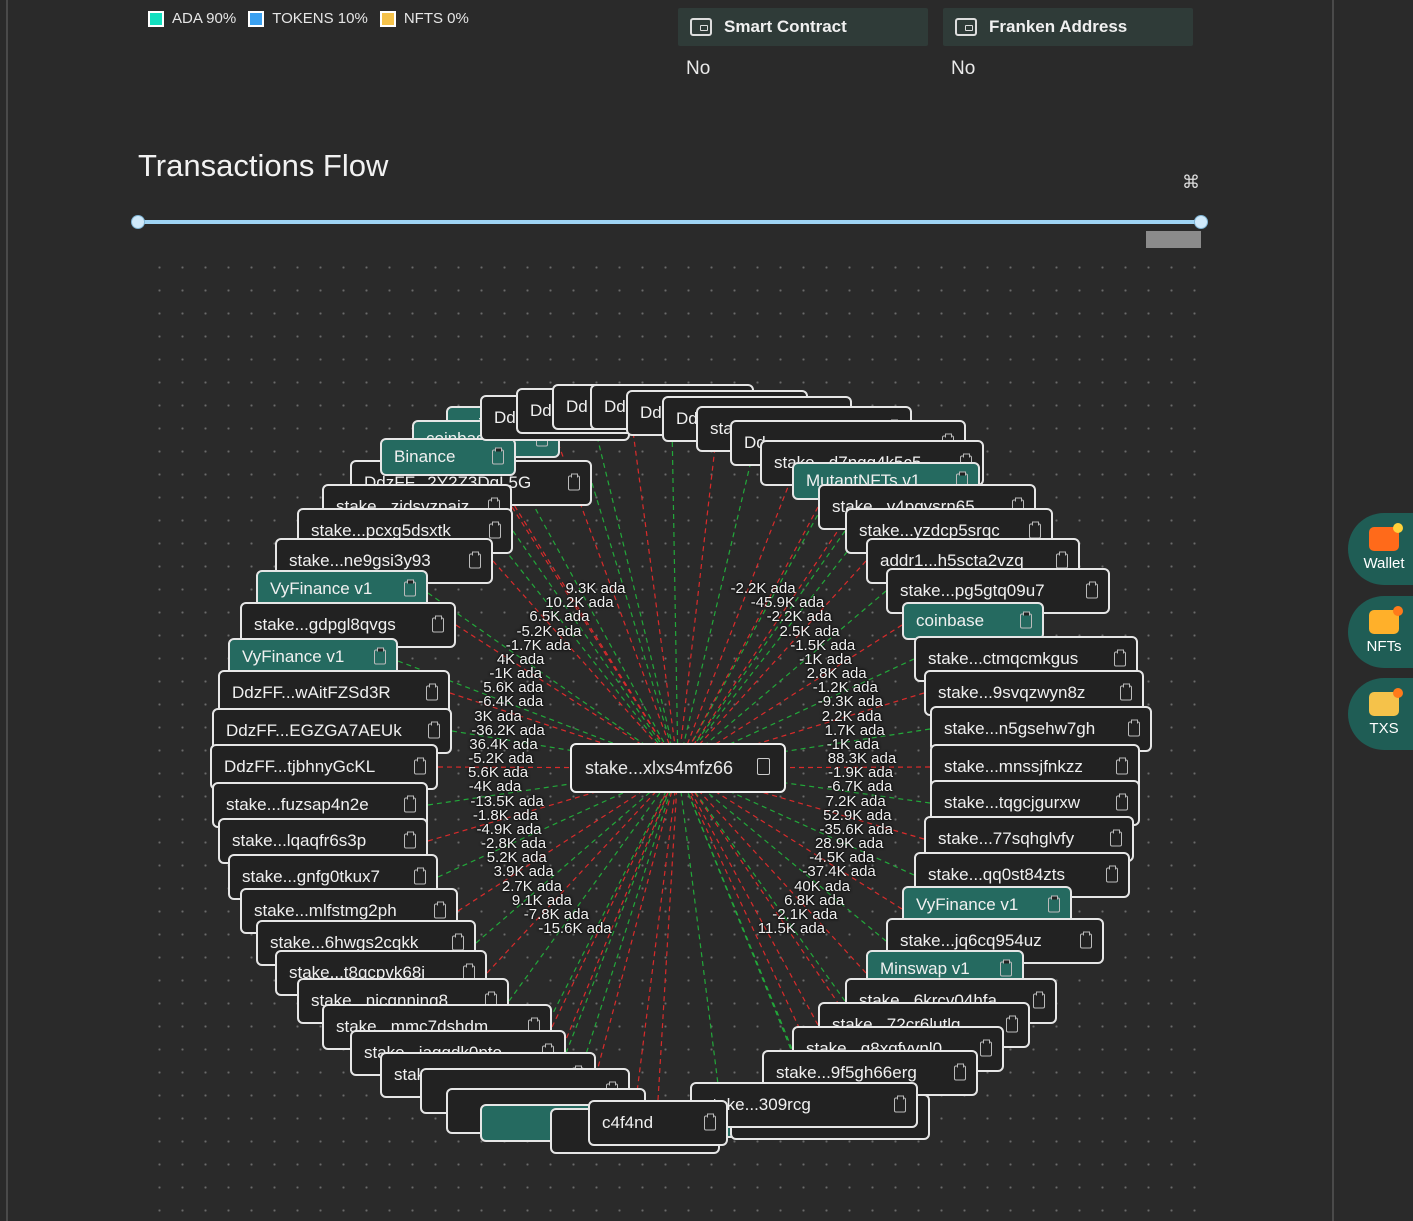  What do you see at coordinates (971, 940) in the screenshot?
I see `node-label: stake...jq6cq954uz` at bounding box center [971, 940].